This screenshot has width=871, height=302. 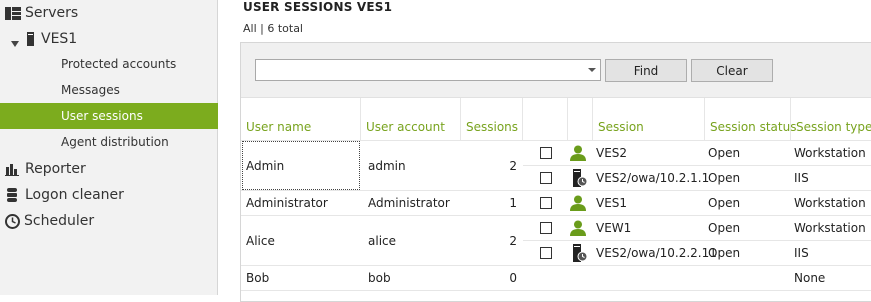 What do you see at coordinates (489, 203) in the screenshot?
I see `table-cell-sessions: 1` at bounding box center [489, 203].